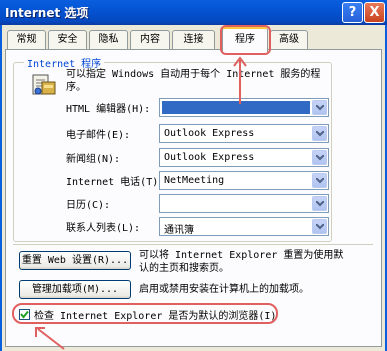 The width and height of the screenshot is (387, 351). Describe the element at coordinates (224, 289) in the screenshot. I see `manage-addons-description: 启用或禁用安装在计算机上的加载项。` at that location.